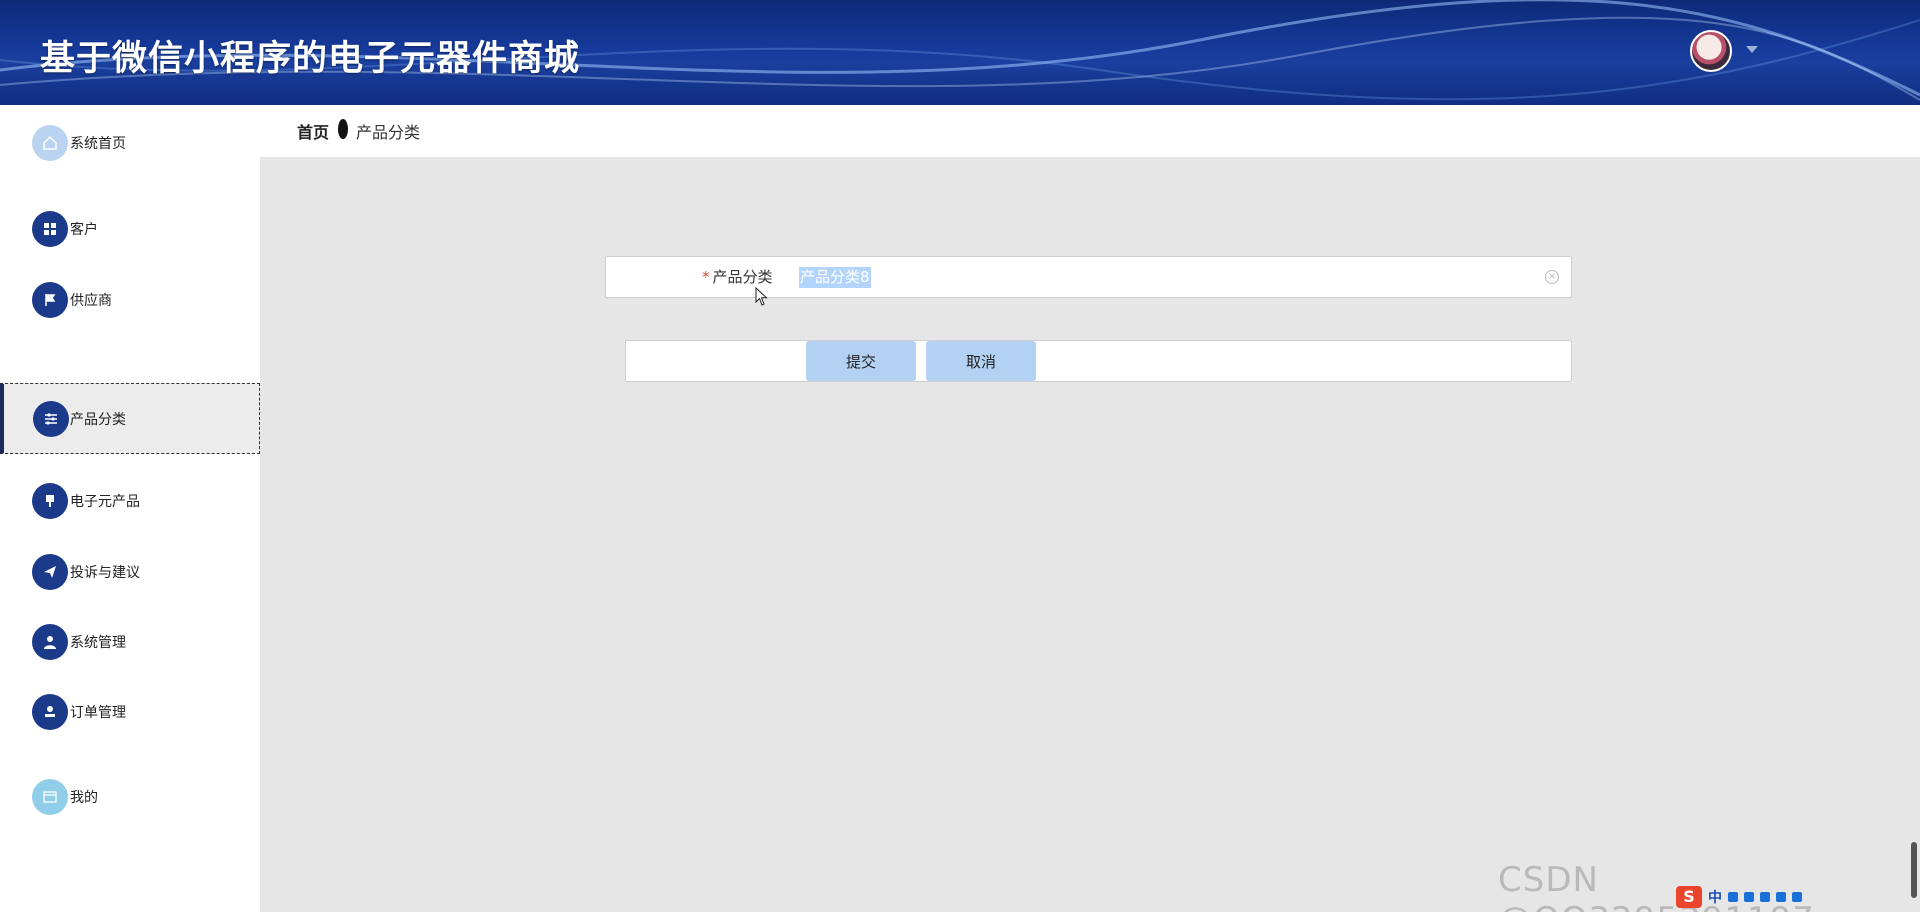 The image size is (1920, 912). I want to click on required-mark: *, so click(706, 277).